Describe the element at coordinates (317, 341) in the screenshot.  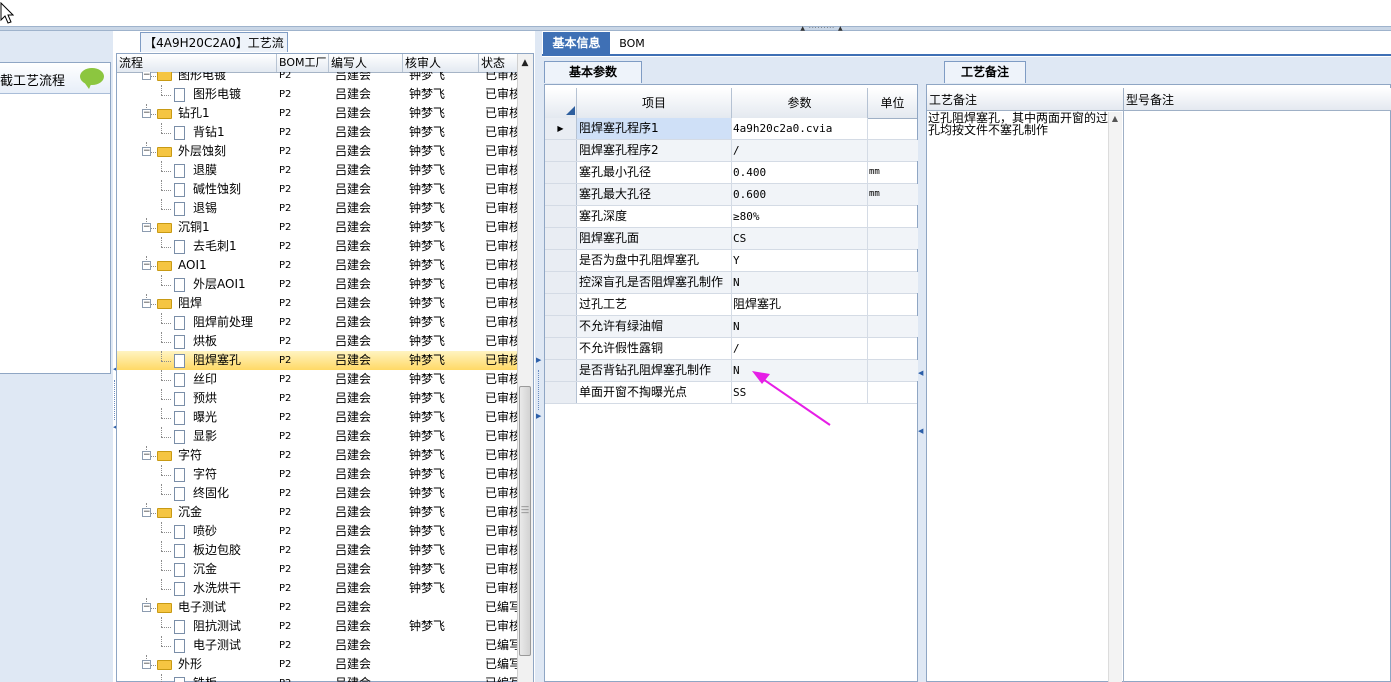
I see `tree-row: 烘板 P2 吕建会 钟梦飞 已审核` at that location.